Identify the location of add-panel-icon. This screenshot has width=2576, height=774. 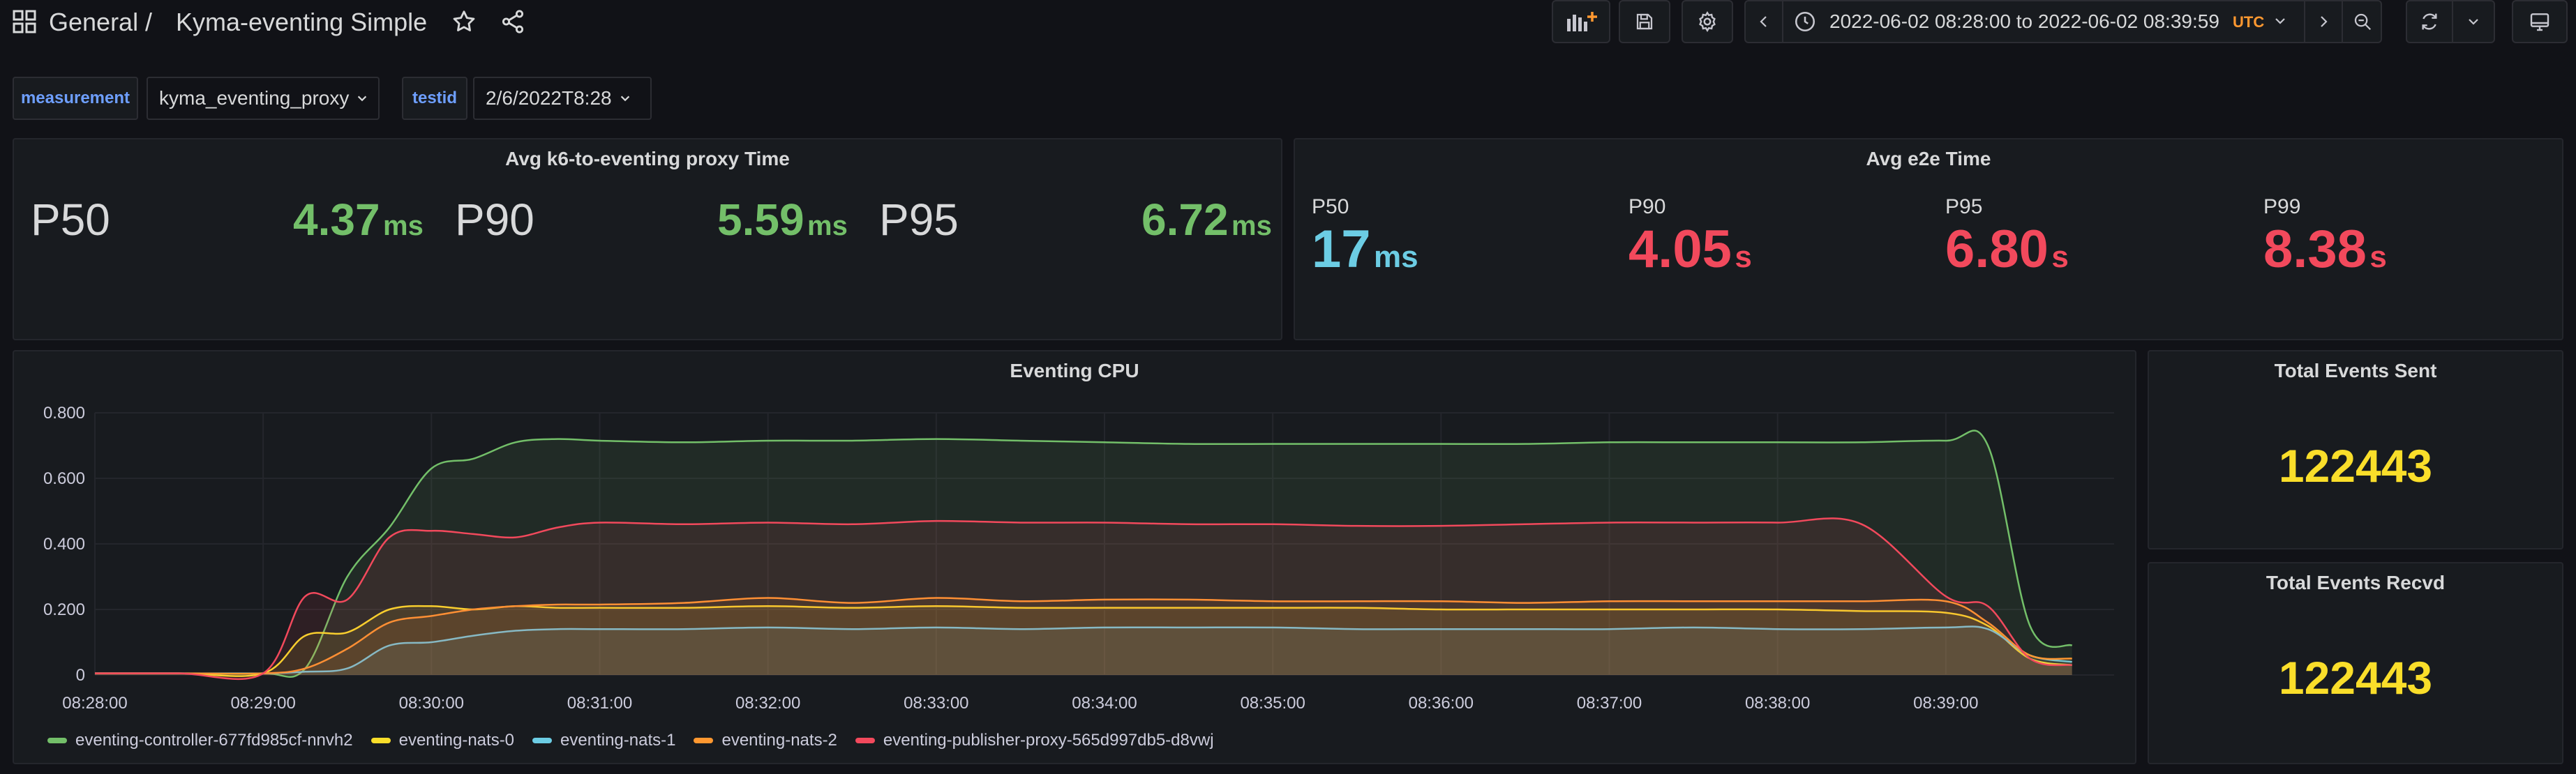
(1582, 21).